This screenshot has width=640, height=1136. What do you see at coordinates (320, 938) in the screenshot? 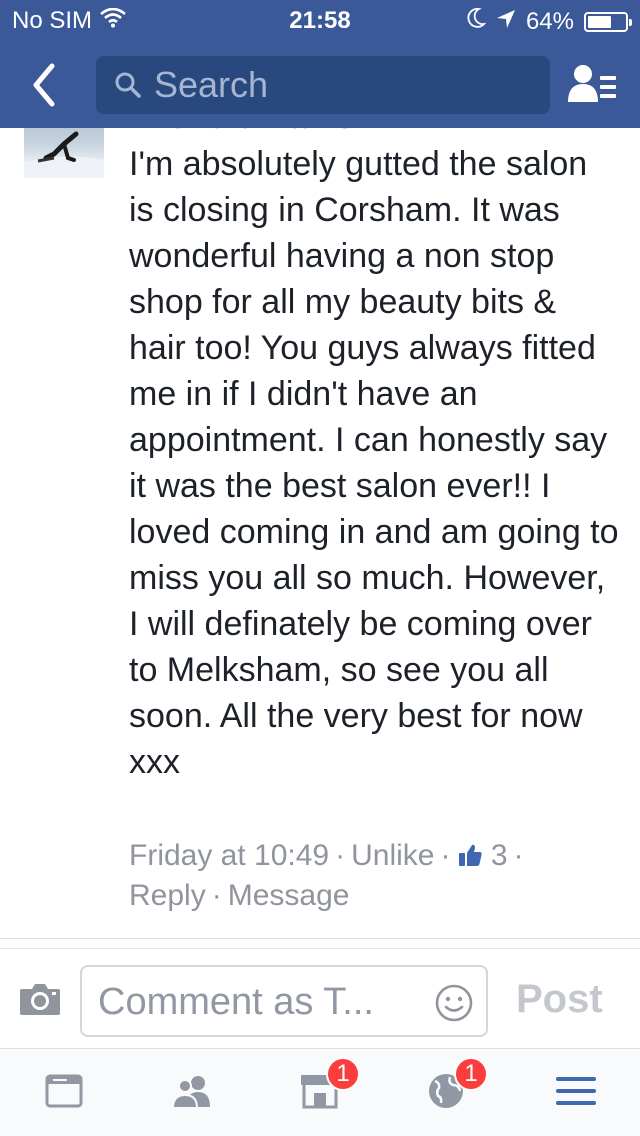
I see `divider` at bounding box center [320, 938].